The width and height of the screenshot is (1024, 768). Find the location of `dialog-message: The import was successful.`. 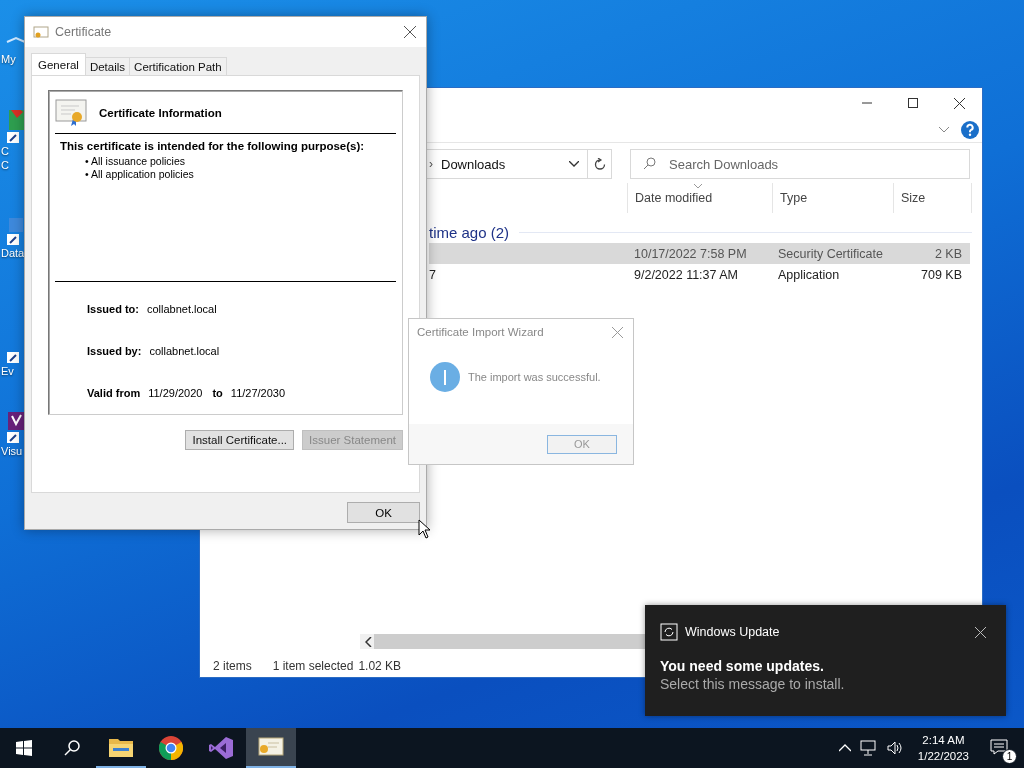

dialog-message: The import was successful. is located at coordinates (534, 377).